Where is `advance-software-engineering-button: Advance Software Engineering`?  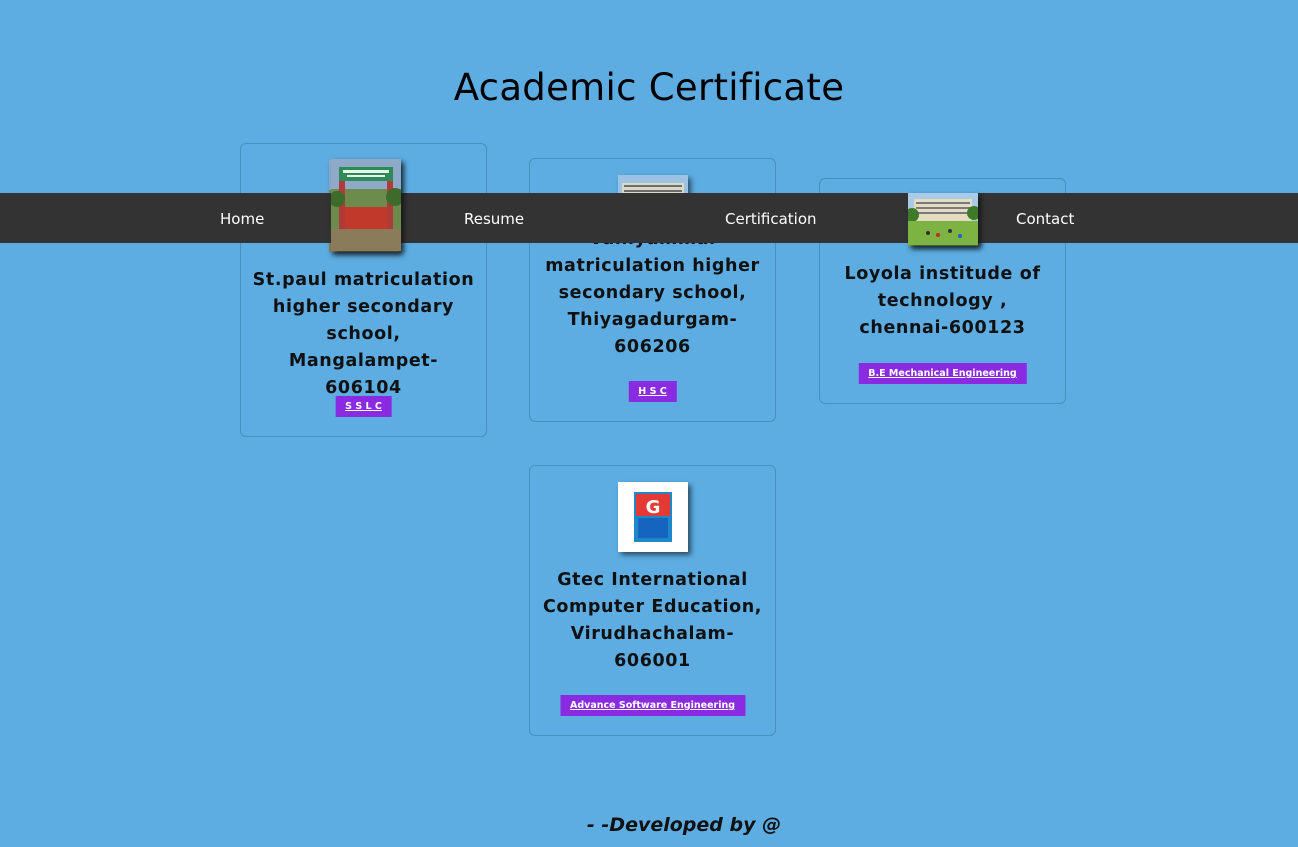 advance-software-engineering-button: Advance Software Engineering is located at coordinates (652, 705).